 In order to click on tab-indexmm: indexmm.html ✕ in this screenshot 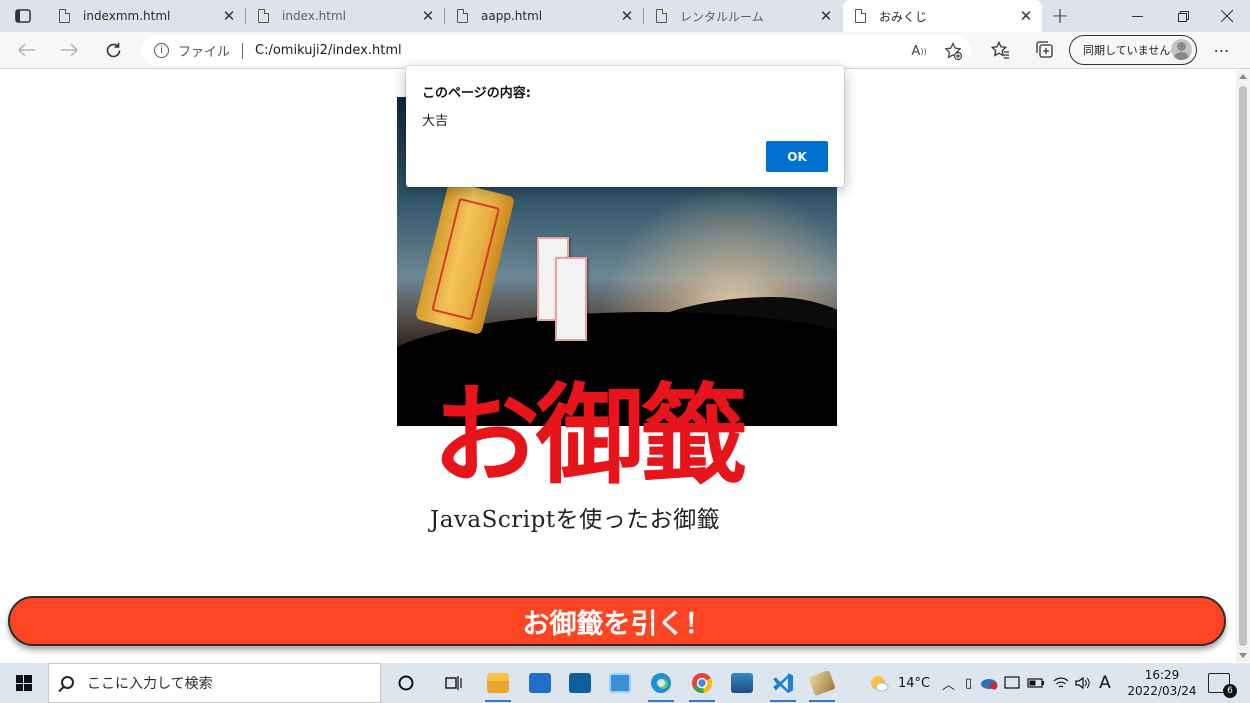, I will do `click(146, 16)`.